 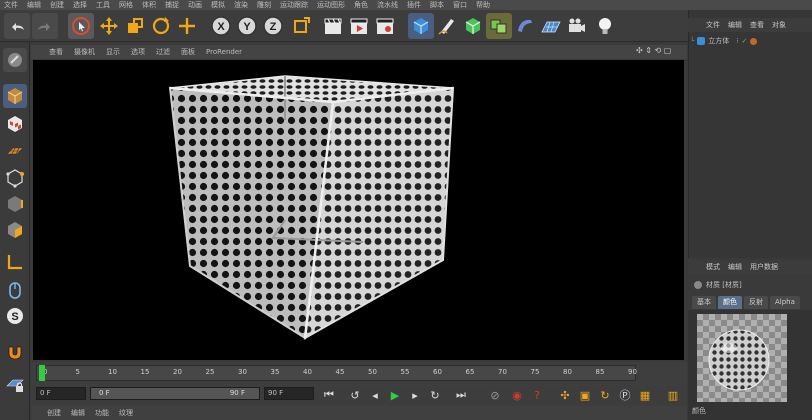 What do you see at coordinates (577, 26) in the screenshot?
I see `camera-button` at bounding box center [577, 26].